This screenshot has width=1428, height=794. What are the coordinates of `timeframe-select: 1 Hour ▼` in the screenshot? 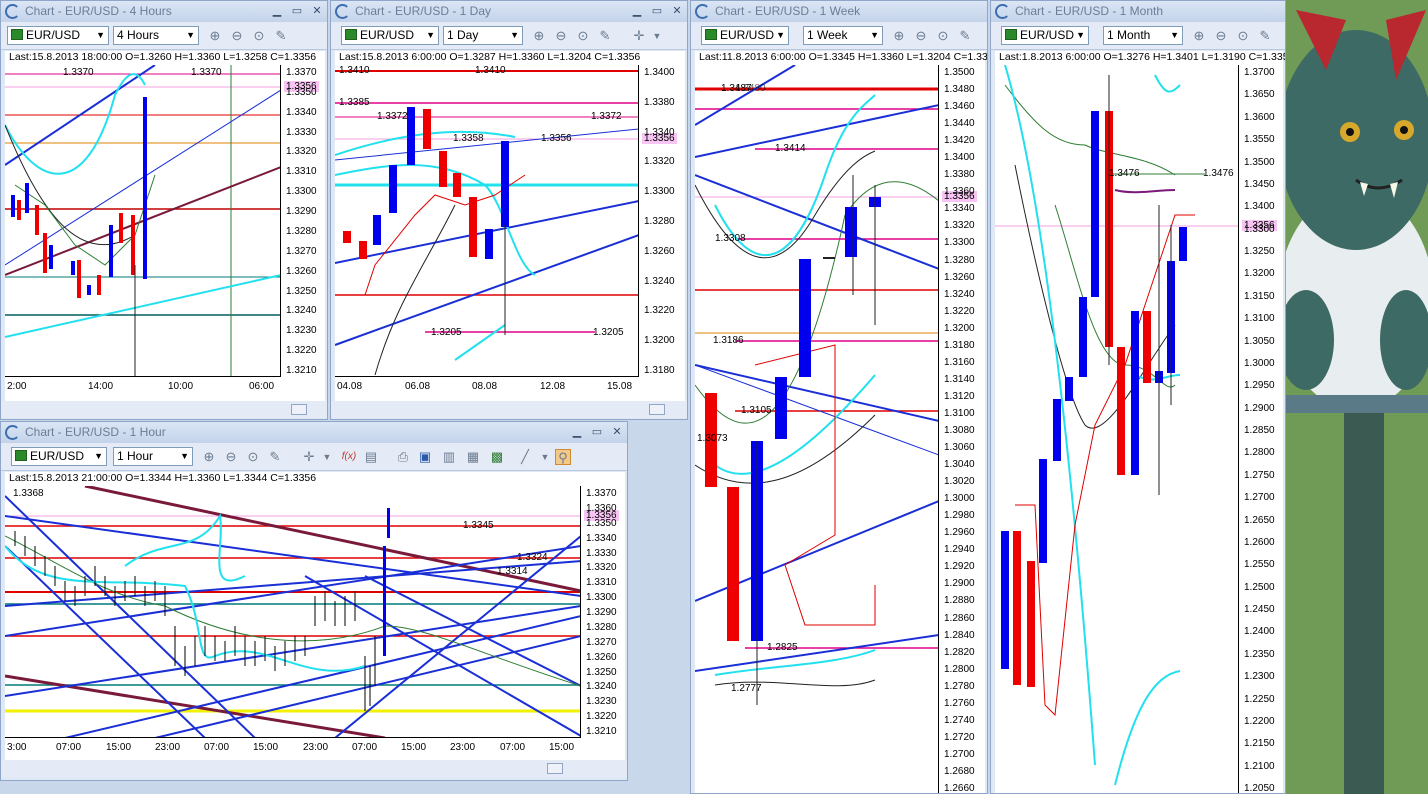 It's located at (153, 456).